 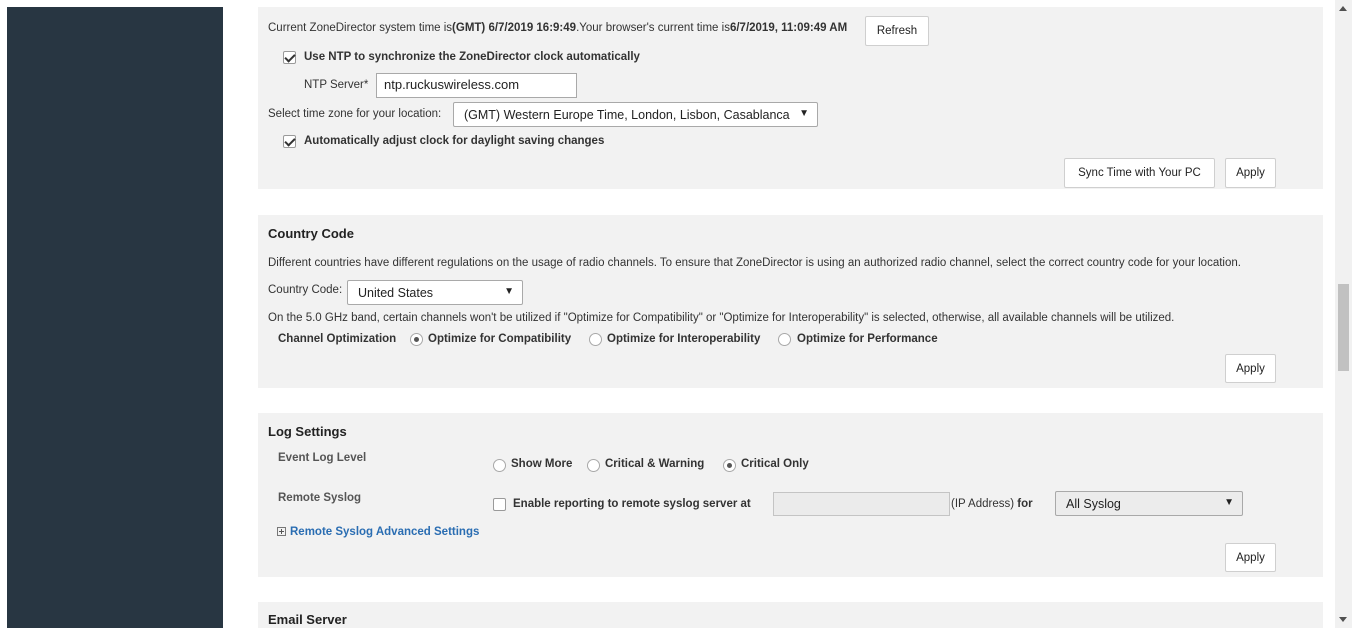 I want to click on log-settings-apply-button: Apply, so click(x=1250, y=557).